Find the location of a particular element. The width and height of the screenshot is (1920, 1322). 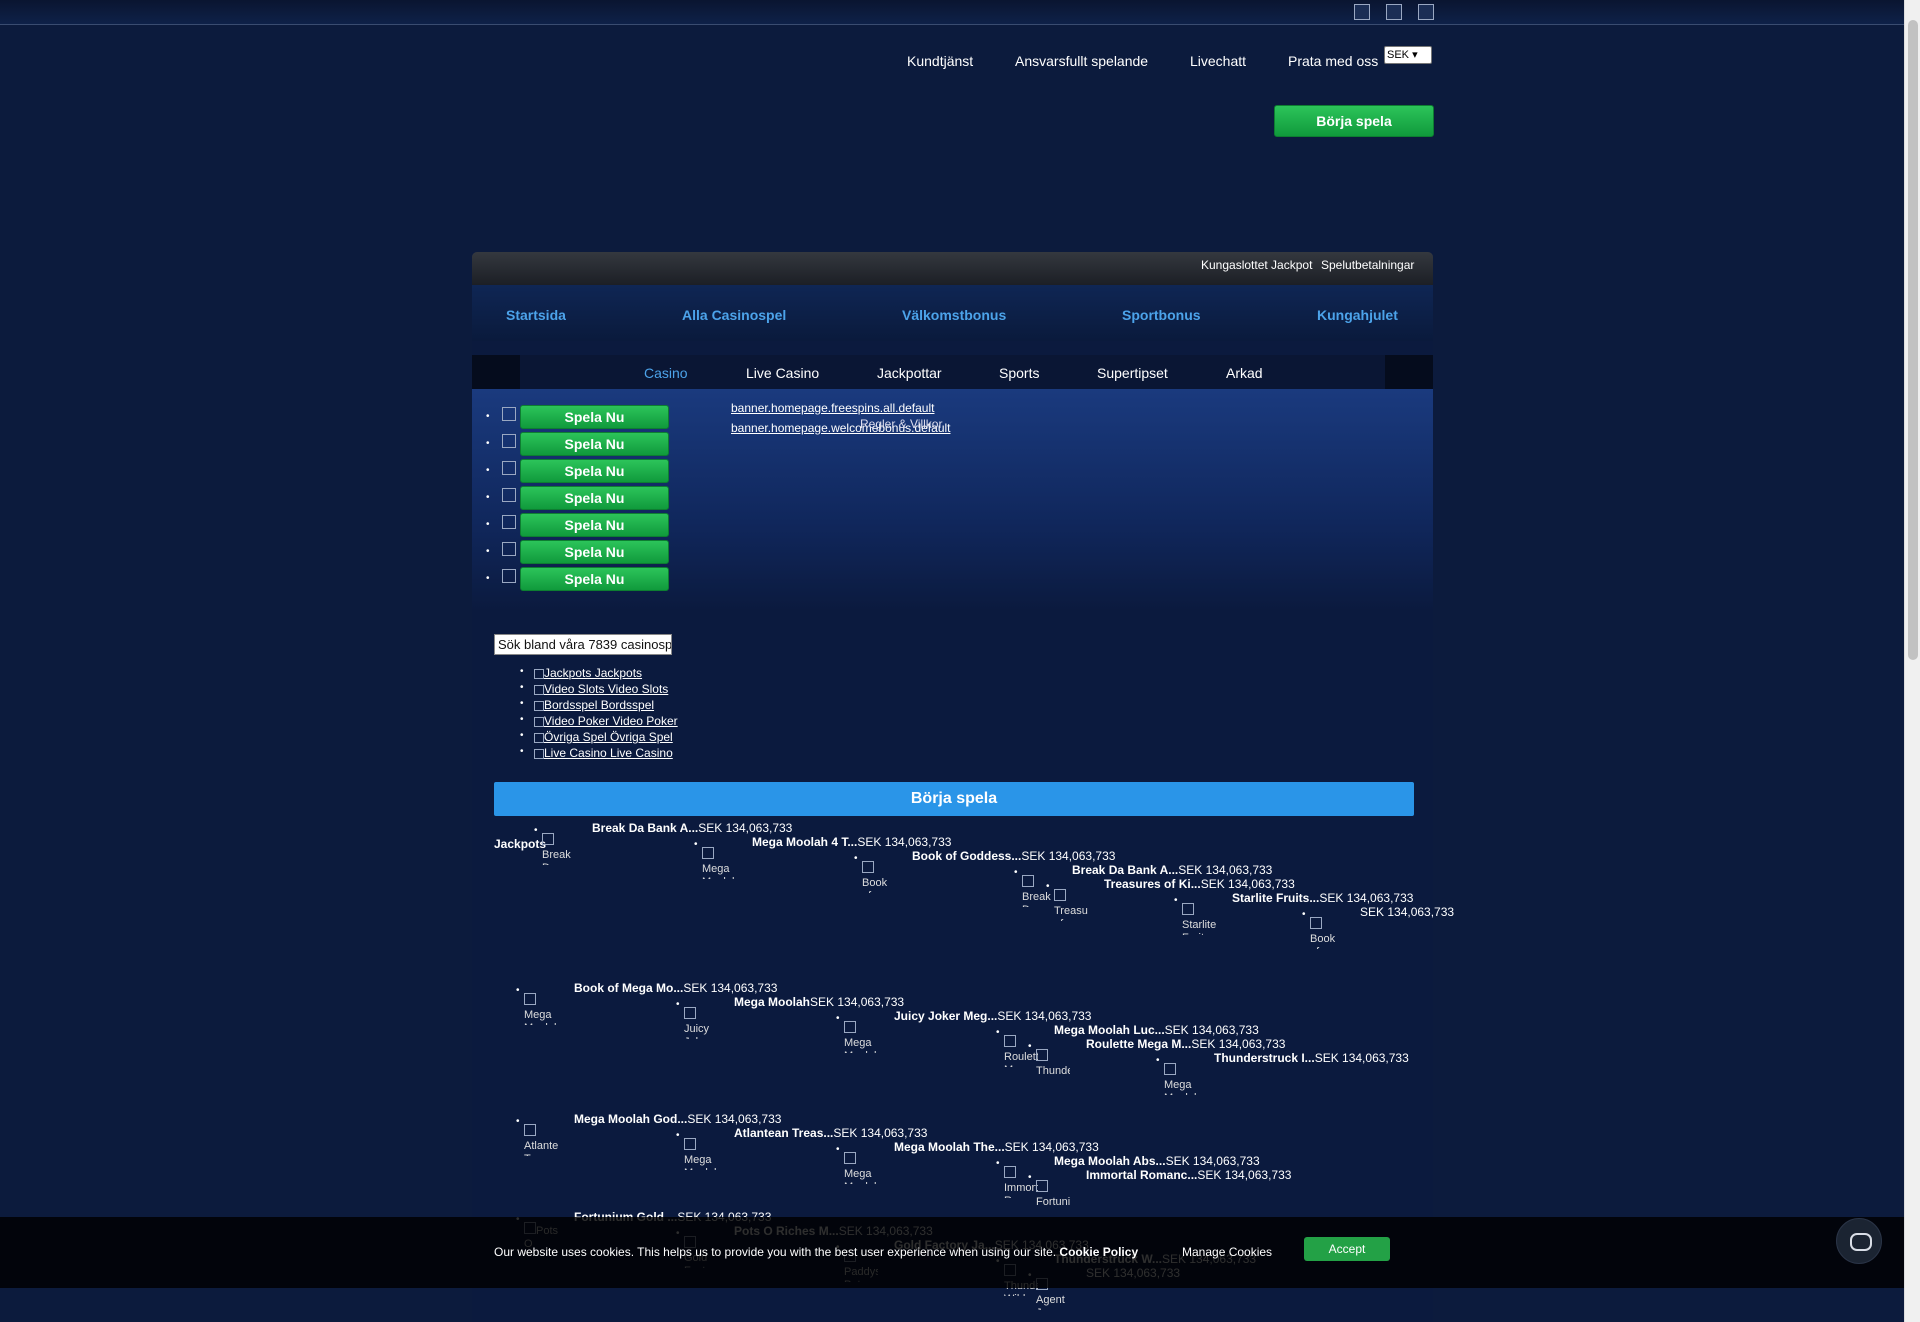

jackpot-game-item: Treasures of Ki...SEK 134,063,733 is located at coordinates (1199, 884).